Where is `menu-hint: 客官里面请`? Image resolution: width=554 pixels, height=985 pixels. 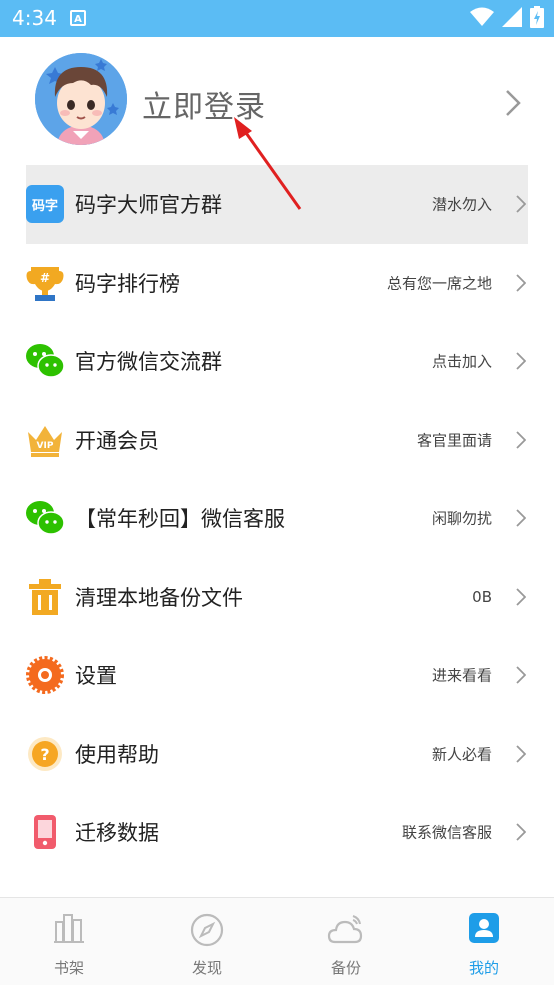
menu-hint: 客官里面请 is located at coordinates (454, 440).